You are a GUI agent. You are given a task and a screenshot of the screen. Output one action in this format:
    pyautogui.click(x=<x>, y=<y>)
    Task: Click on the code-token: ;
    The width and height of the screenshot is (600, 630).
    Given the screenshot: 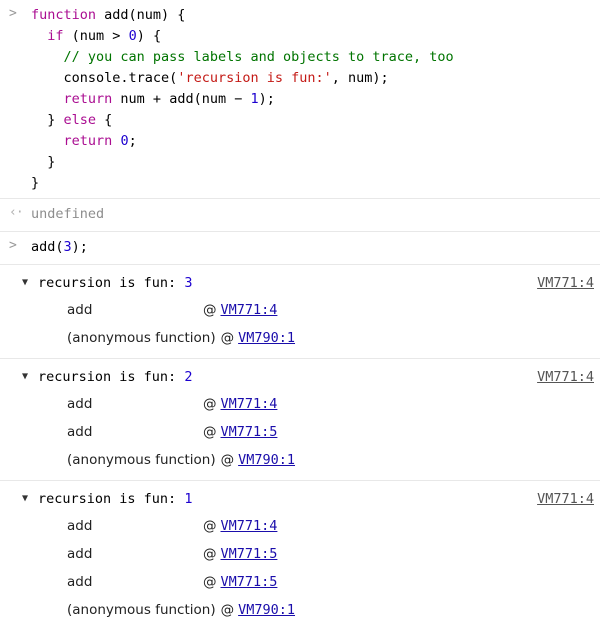 What is the action you would take?
    pyautogui.click(x=132, y=141)
    